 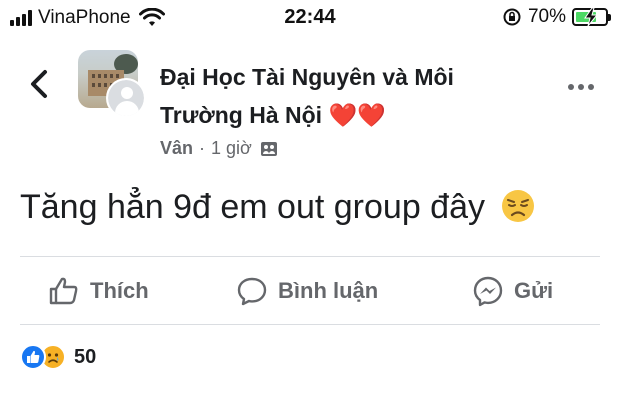 What do you see at coordinates (33, 357) in the screenshot?
I see `like-reaction-icon` at bounding box center [33, 357].